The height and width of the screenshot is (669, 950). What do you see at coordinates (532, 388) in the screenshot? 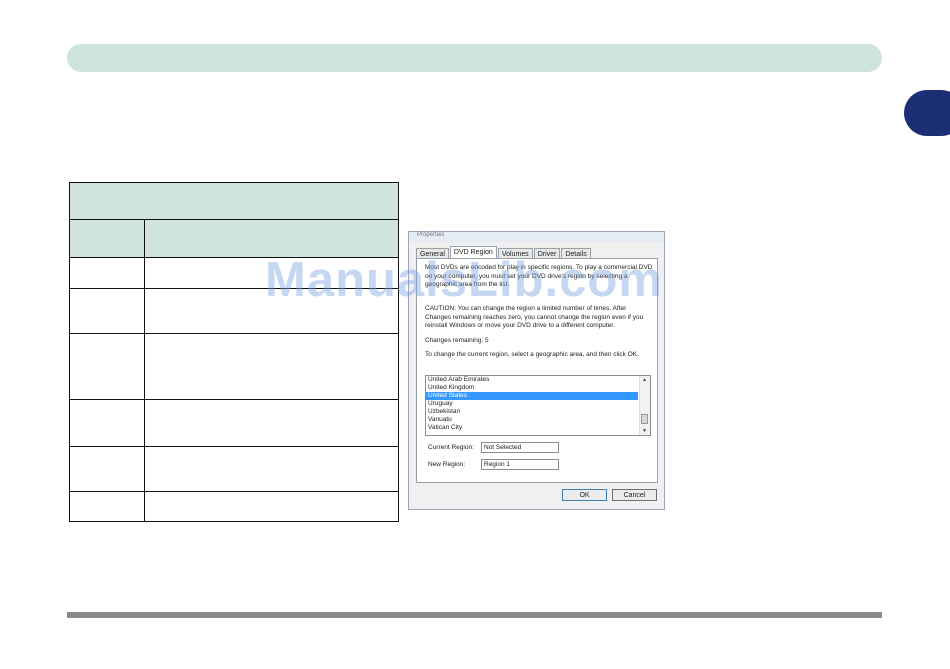
I see `list-item: United Kingdom` at bounding box center [532, 388].